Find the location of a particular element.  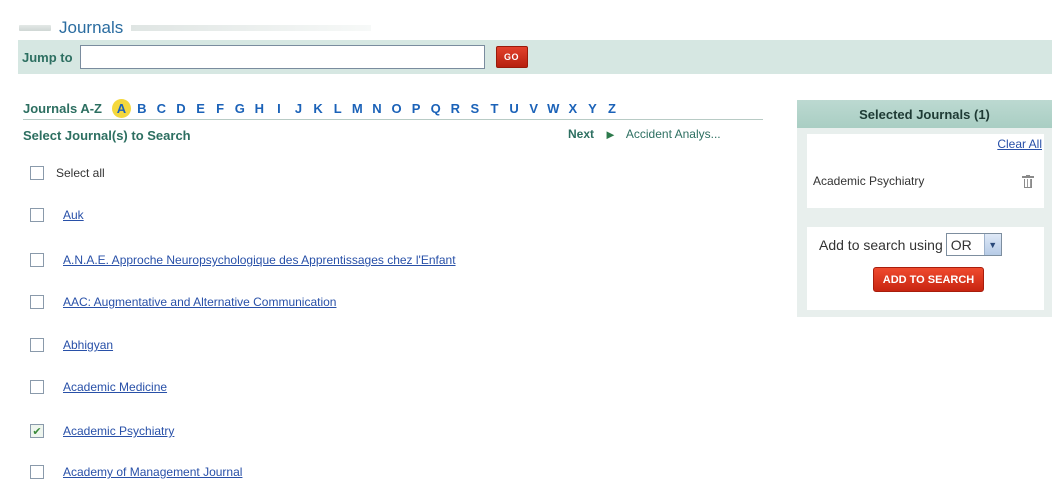

go-button: GO is located at coordinates (511, 57).